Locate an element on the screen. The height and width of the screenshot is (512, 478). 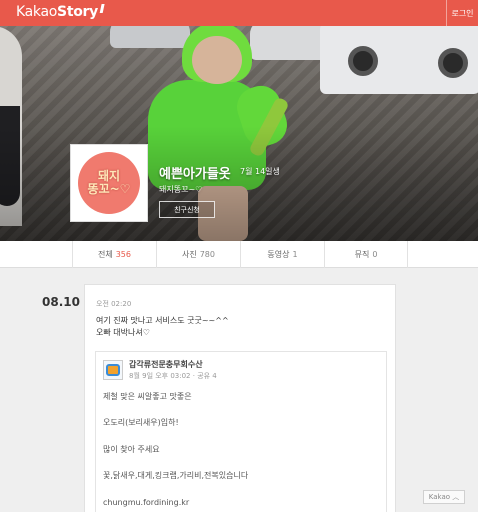
kakaostory-logo: KakaoStory is located at coordinates (60, 12).